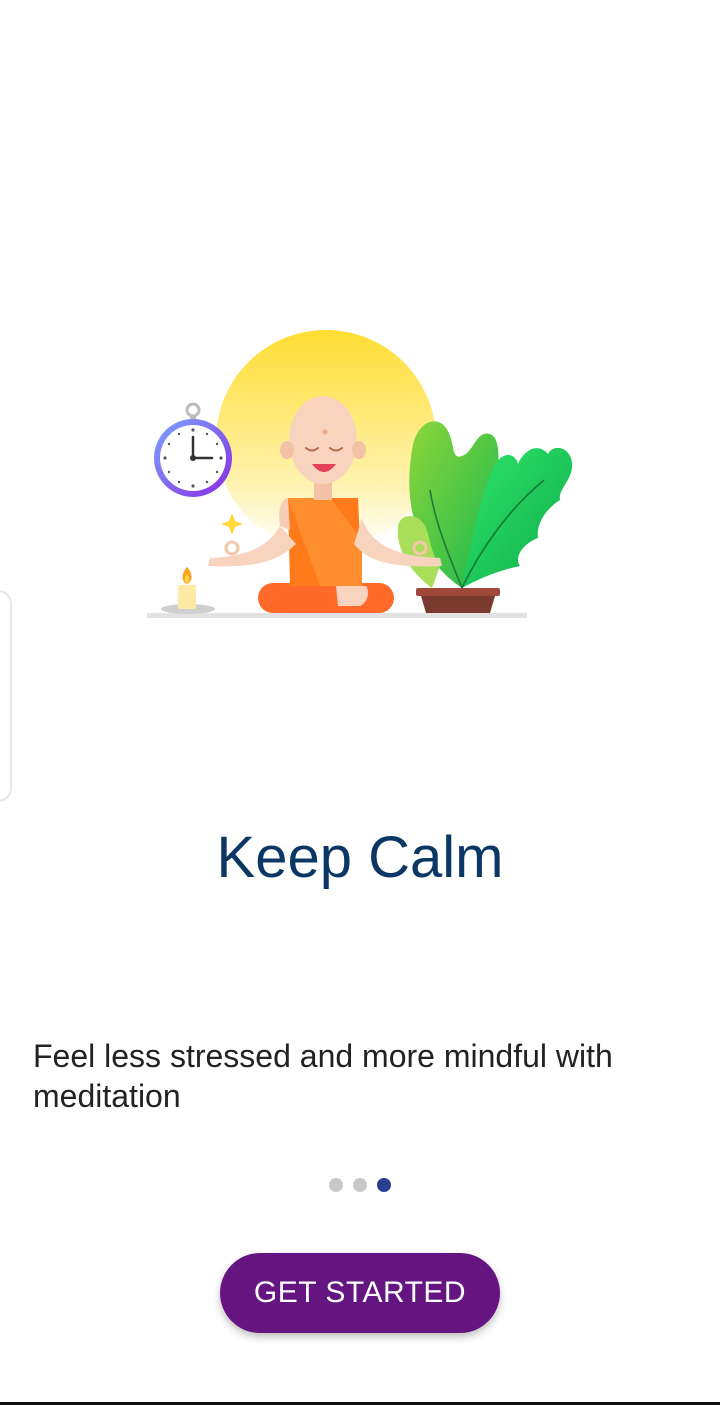 This screenshot has height=1405, width=720. What do you see at coordinates (384, 1185) in the screenshot?
I see `page-dot-3-active` at bounding box center [384, 1185].